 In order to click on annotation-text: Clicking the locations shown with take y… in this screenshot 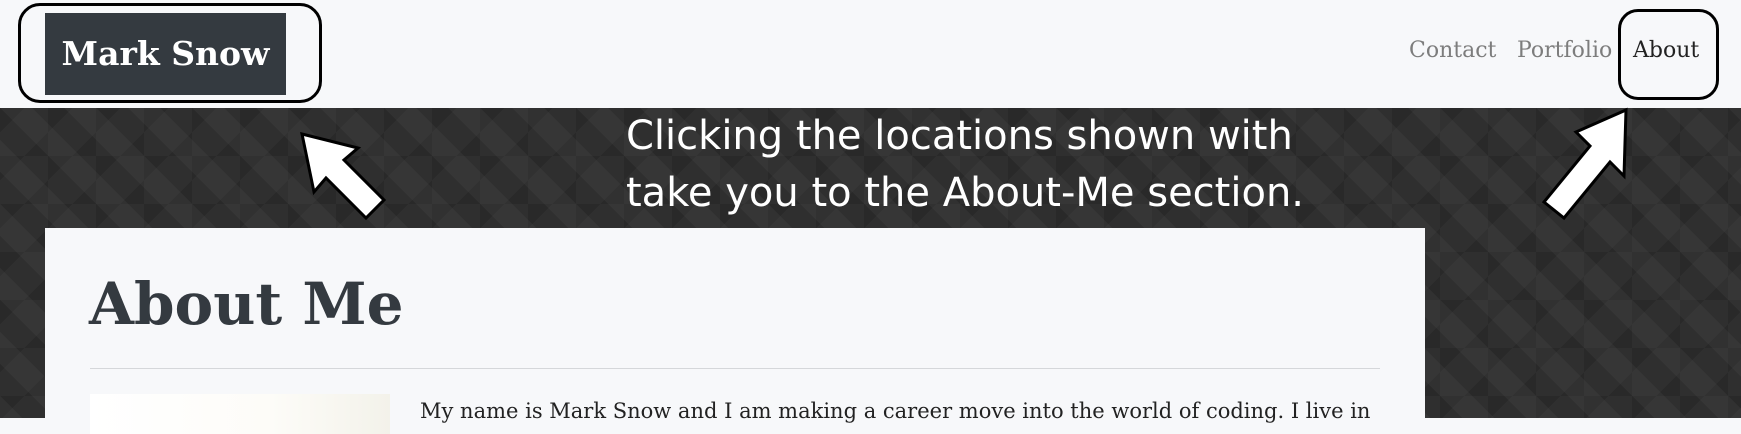, I will do `click(1006, 165)`.